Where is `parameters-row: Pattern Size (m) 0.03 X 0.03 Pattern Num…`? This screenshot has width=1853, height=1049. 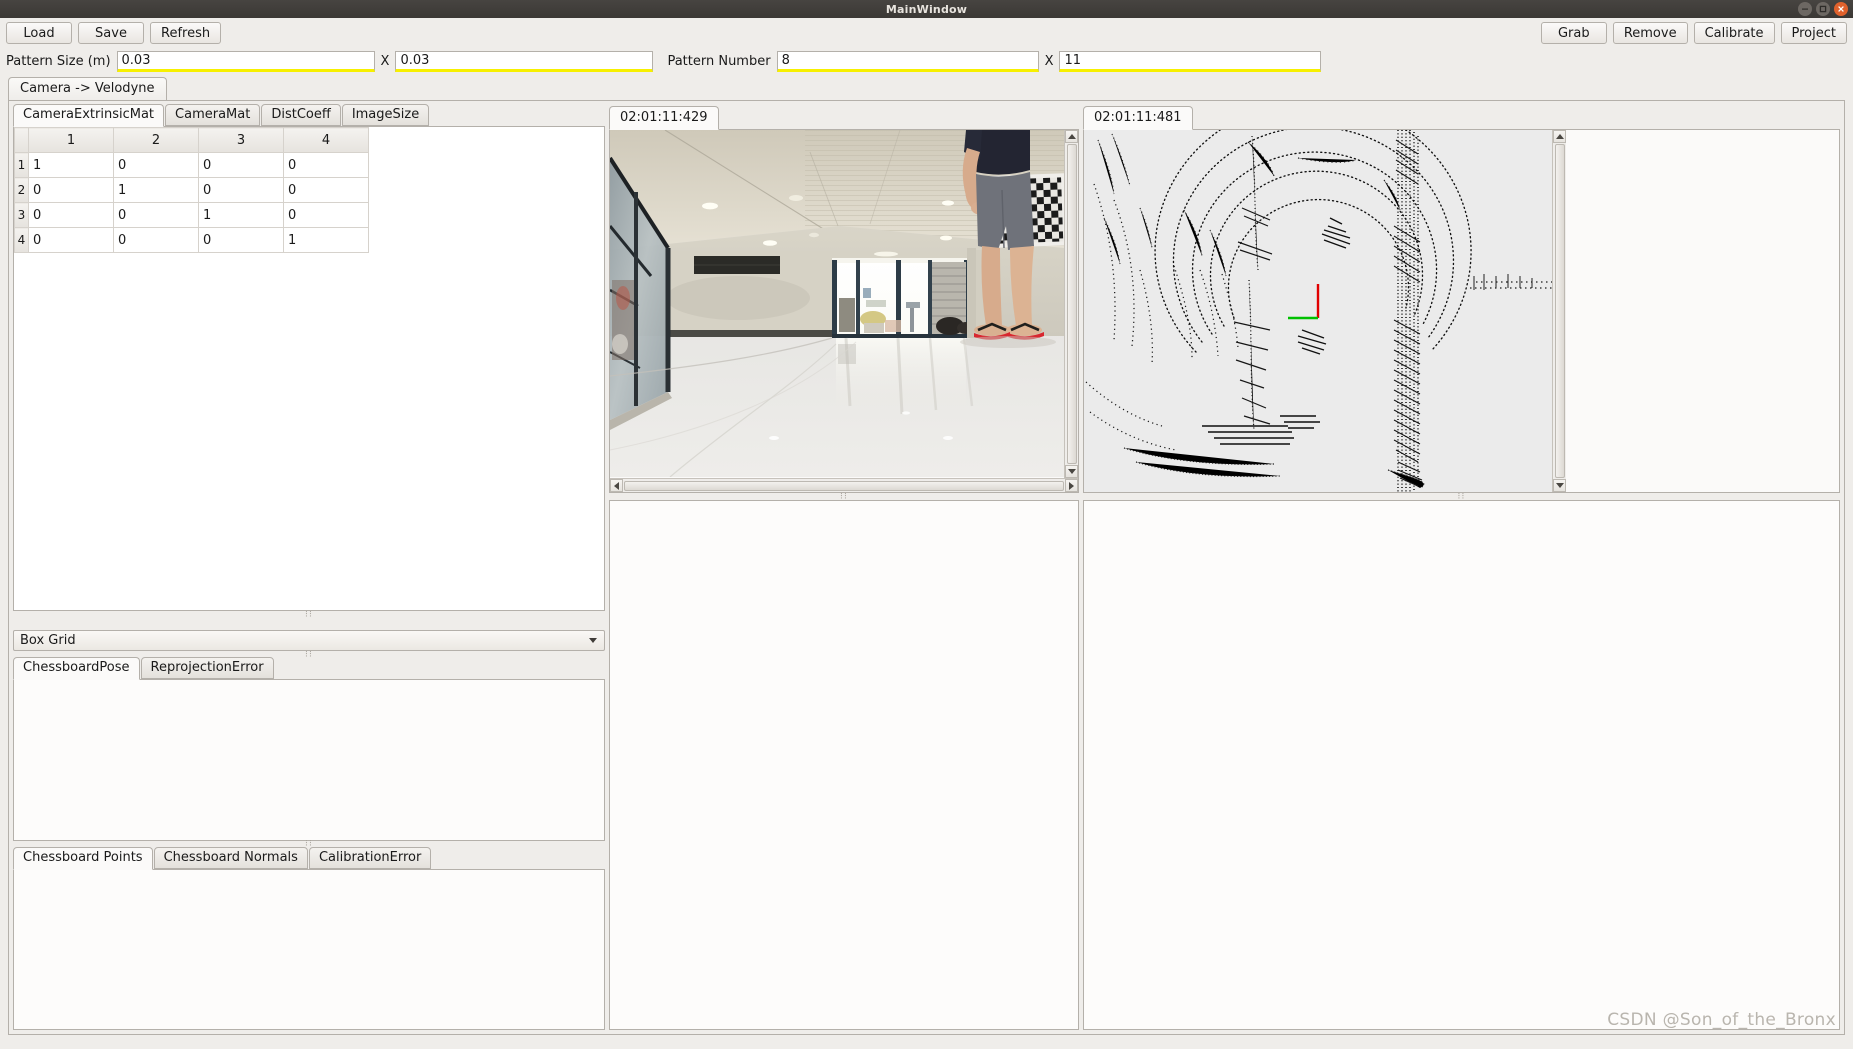
parameters-row: Pattern Size (m) 0.03 X 0.03 Pattern Num… is located at coordinates (926, 61).